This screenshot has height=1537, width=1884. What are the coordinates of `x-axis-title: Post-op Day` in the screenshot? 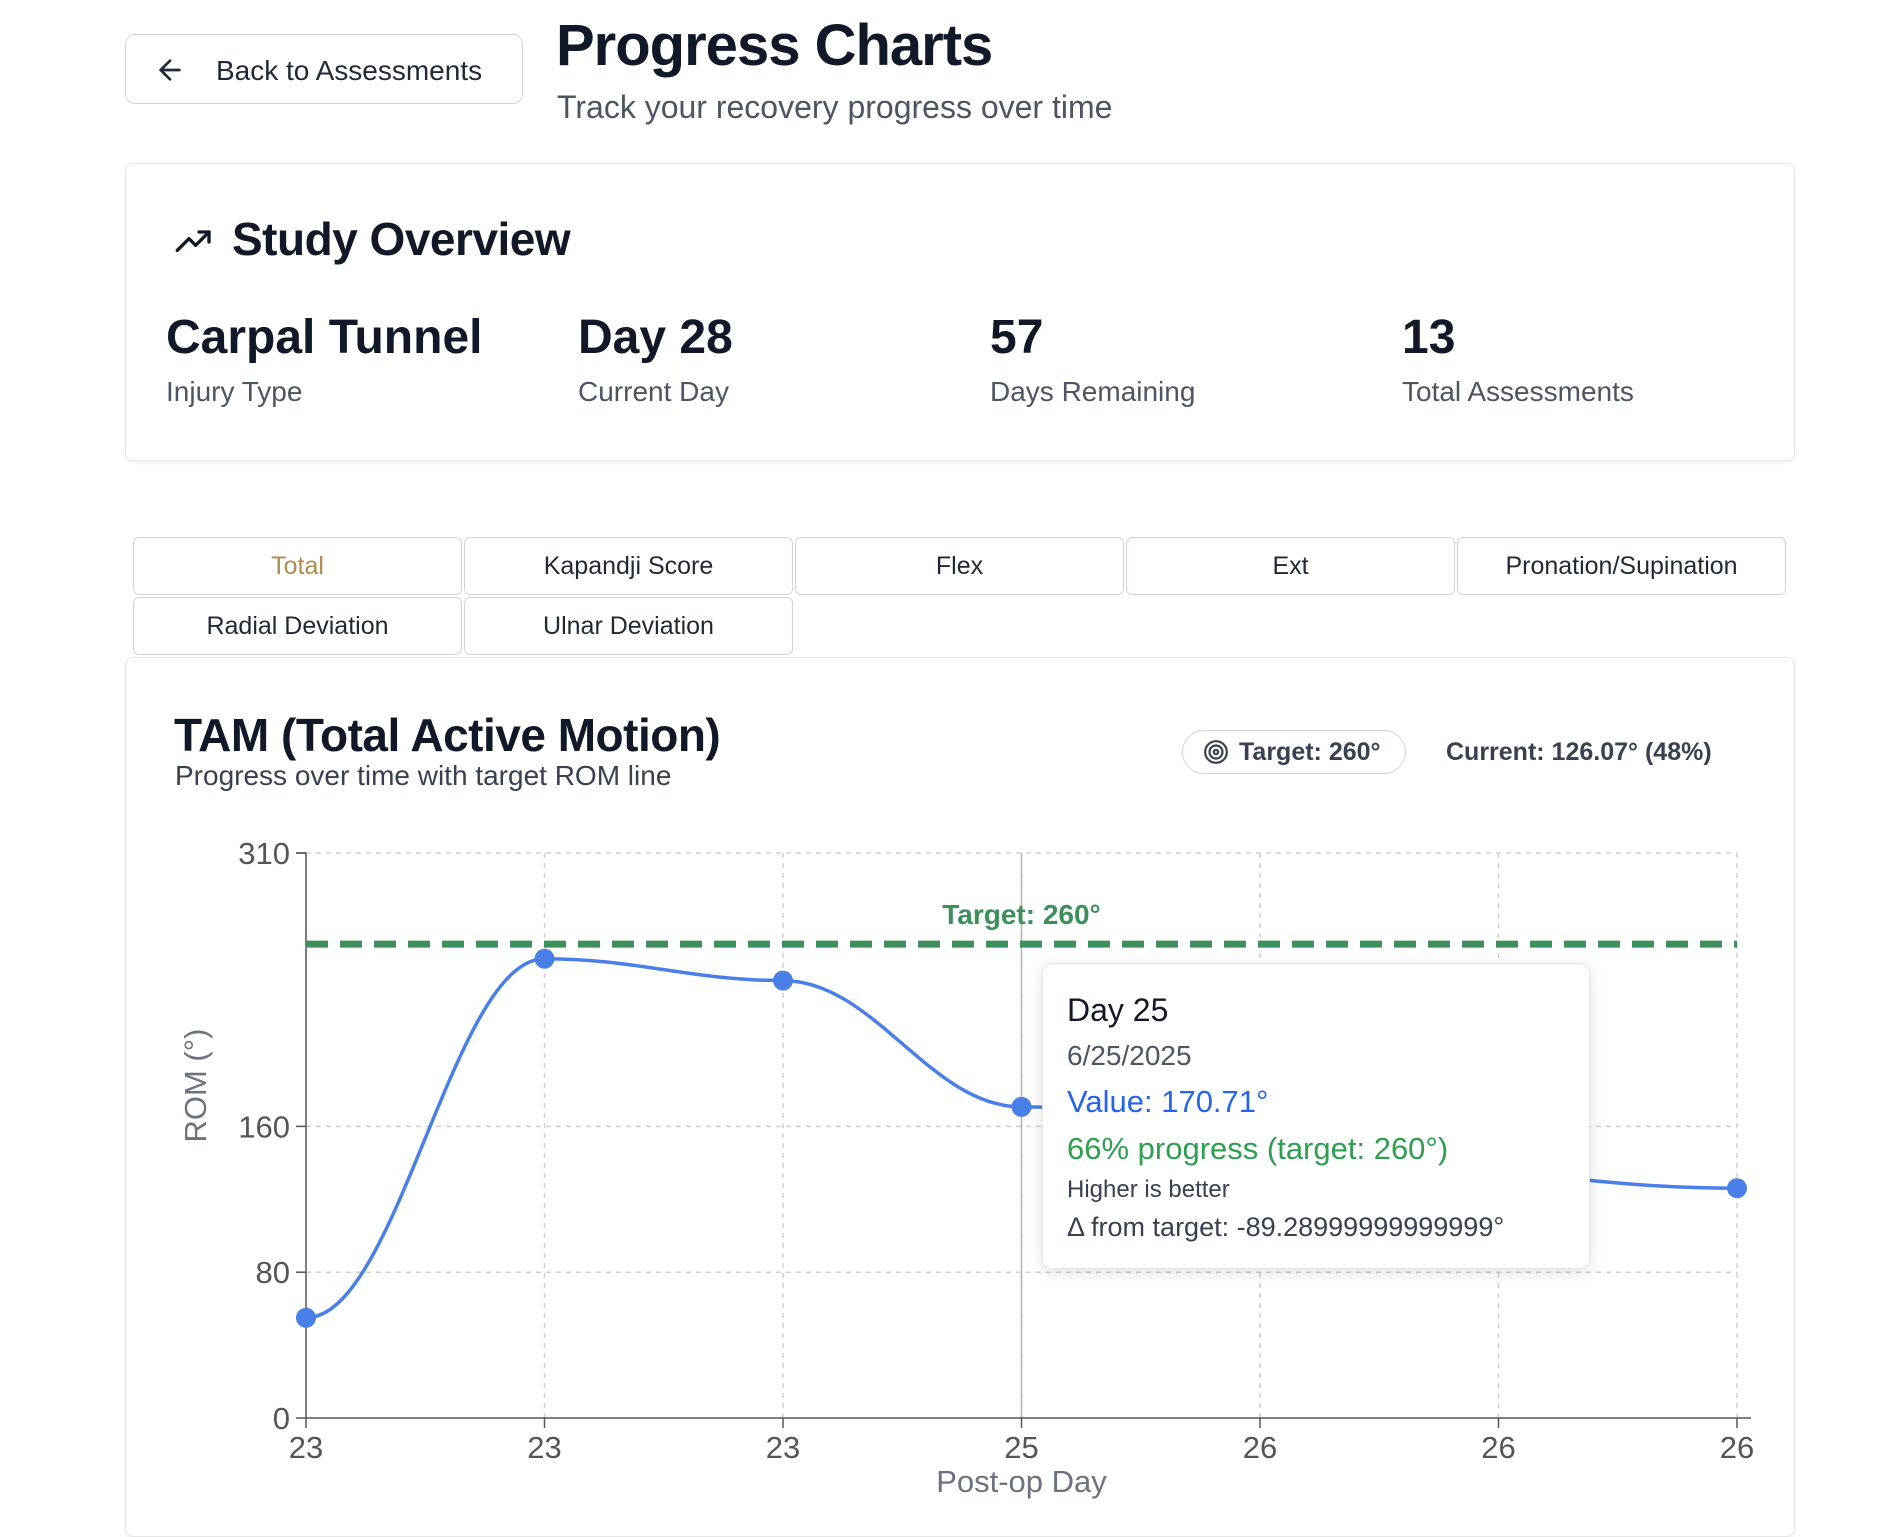 It's located at (1021, 1481).